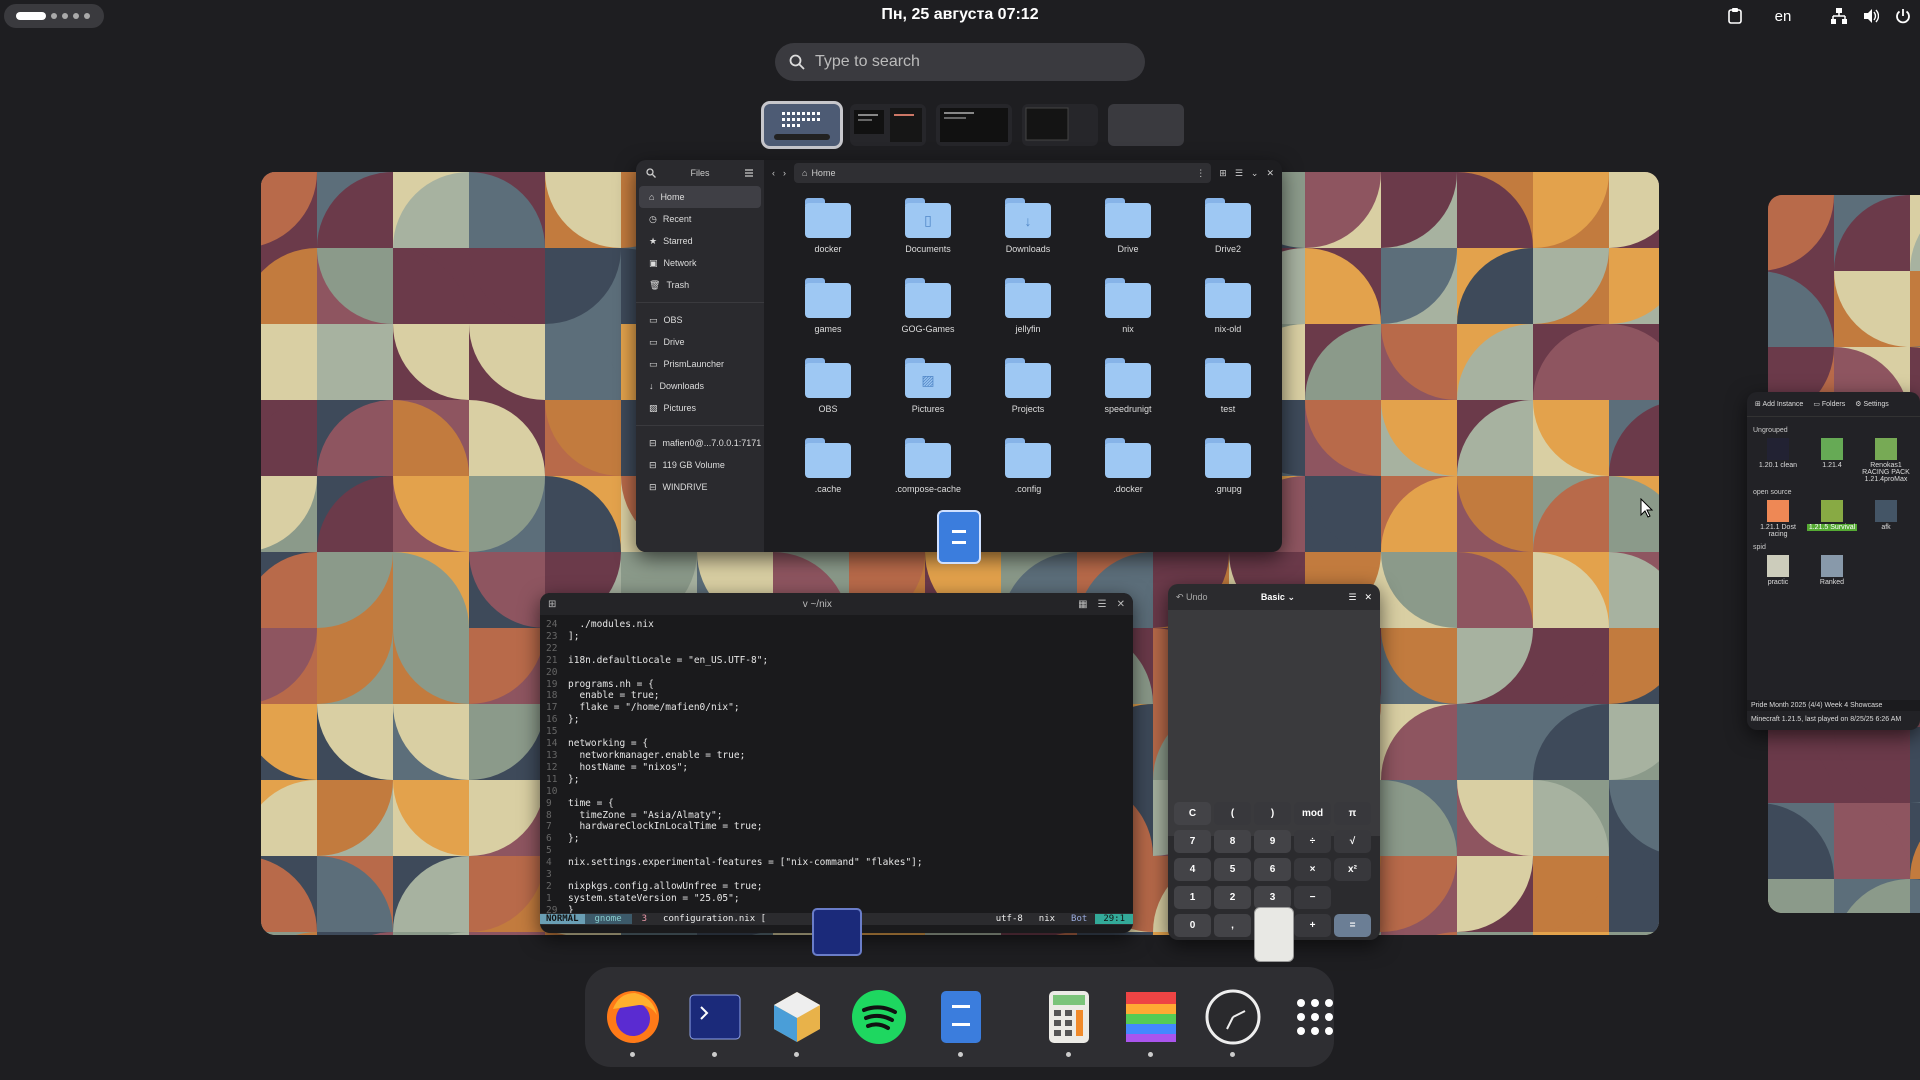 The width and height of the screenshot is (1920, 1080). I want to click on tab-overview-icon: ▦, so click(1082, 604).